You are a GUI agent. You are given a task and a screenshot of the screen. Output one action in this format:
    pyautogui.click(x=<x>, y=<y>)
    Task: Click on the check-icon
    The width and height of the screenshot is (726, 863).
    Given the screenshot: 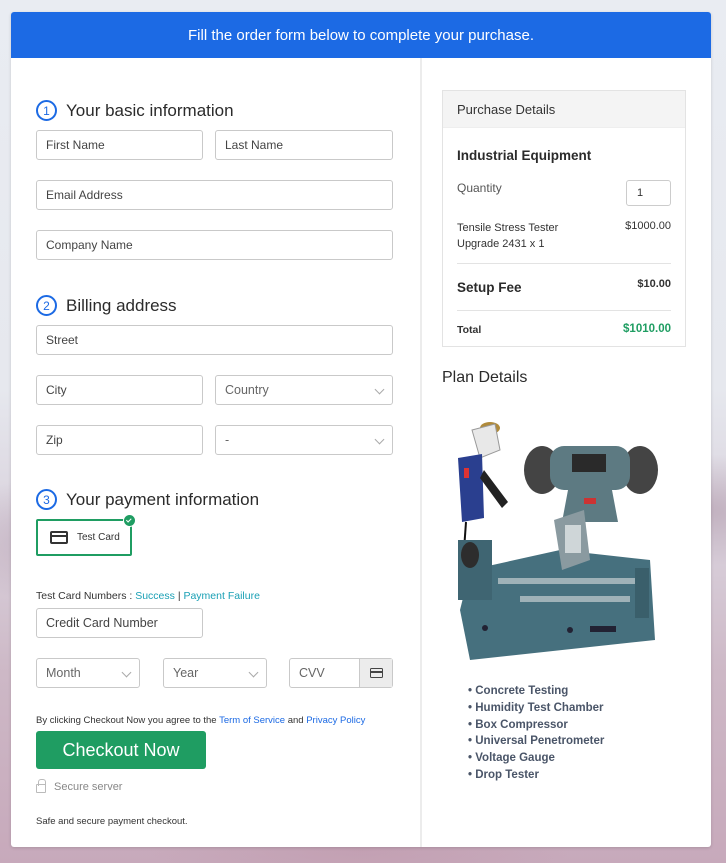 What is the action you would take?
    pyautogui.click(x=129, y=520)
    